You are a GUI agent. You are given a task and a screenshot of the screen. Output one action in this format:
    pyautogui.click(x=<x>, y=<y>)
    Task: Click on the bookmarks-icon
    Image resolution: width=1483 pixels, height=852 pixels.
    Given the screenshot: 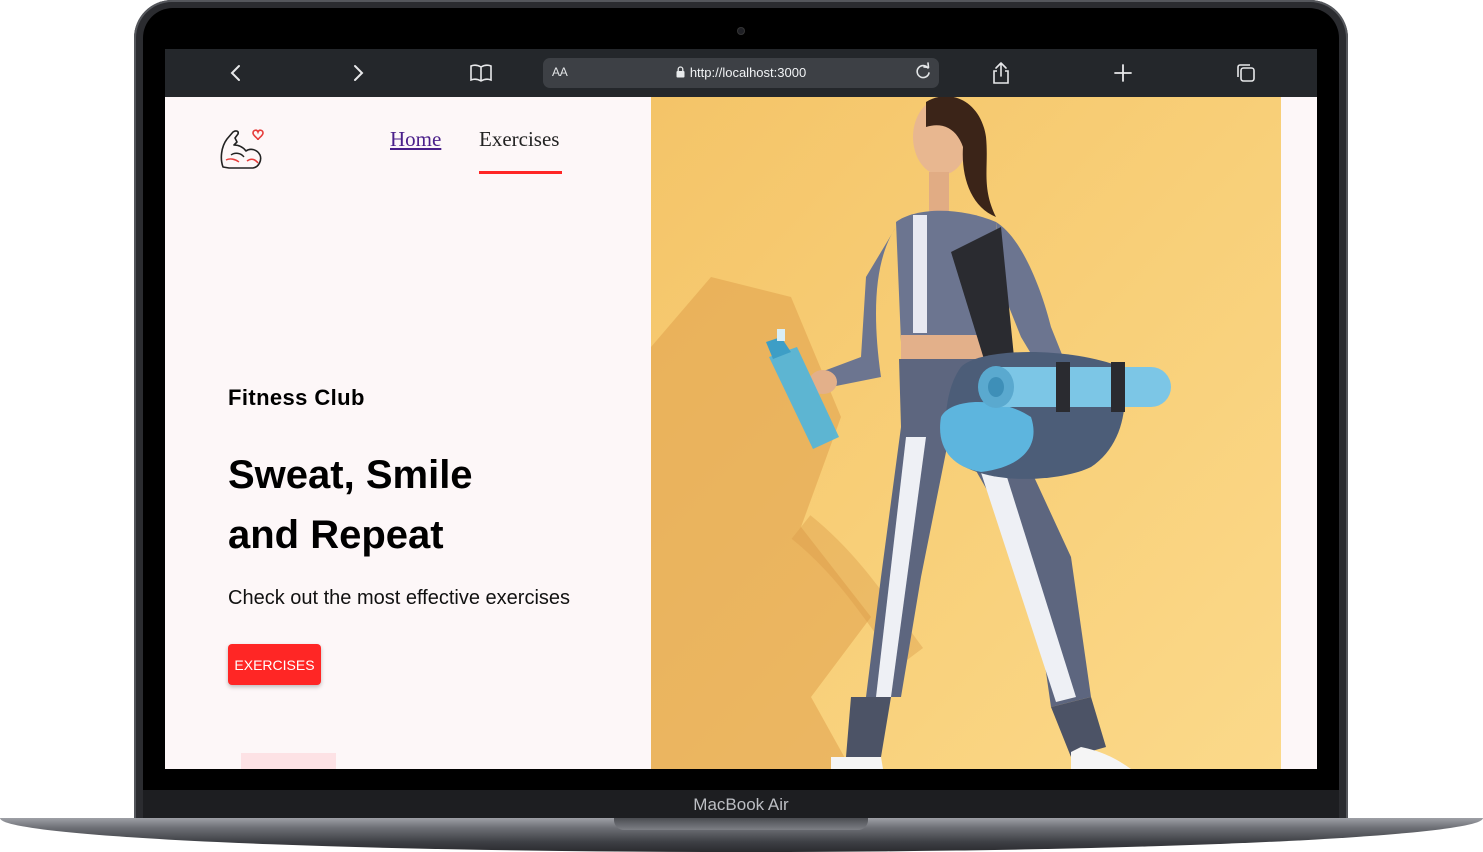 What is the action you would take?
    pyautogui.click(x=481, y=73)
    